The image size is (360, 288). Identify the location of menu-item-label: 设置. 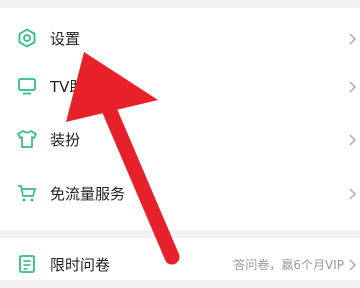
(65, 38).